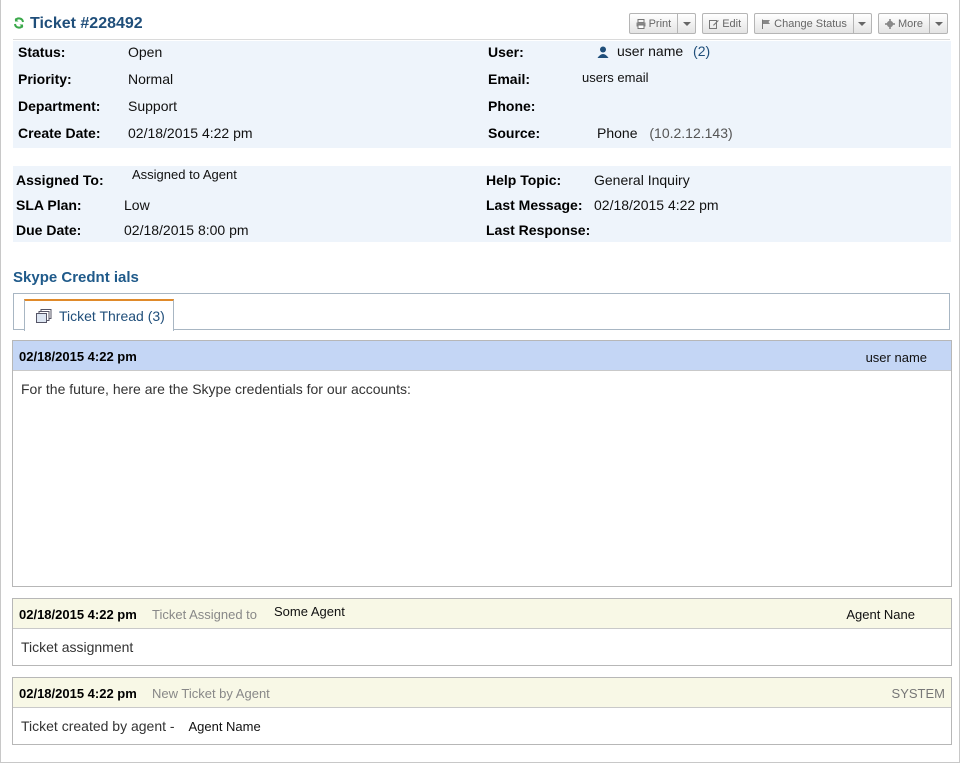 The width and height of the screenshot is (960, 763). Describe the element at coordinates (482, 110) in the screenshot. I see `info-row: Department: Support Phone:` at that location.